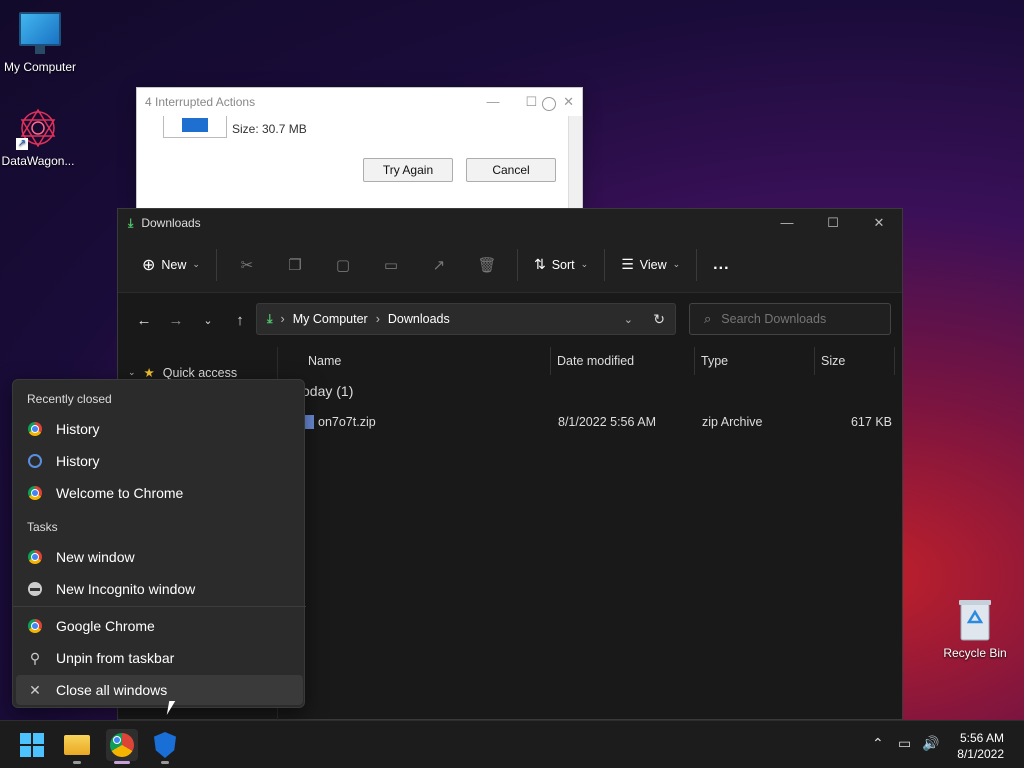  Describe the element at coordinates (208, 320) in the screenshot. I see `recent-locations-chevron-icon: ⌄` at that location.